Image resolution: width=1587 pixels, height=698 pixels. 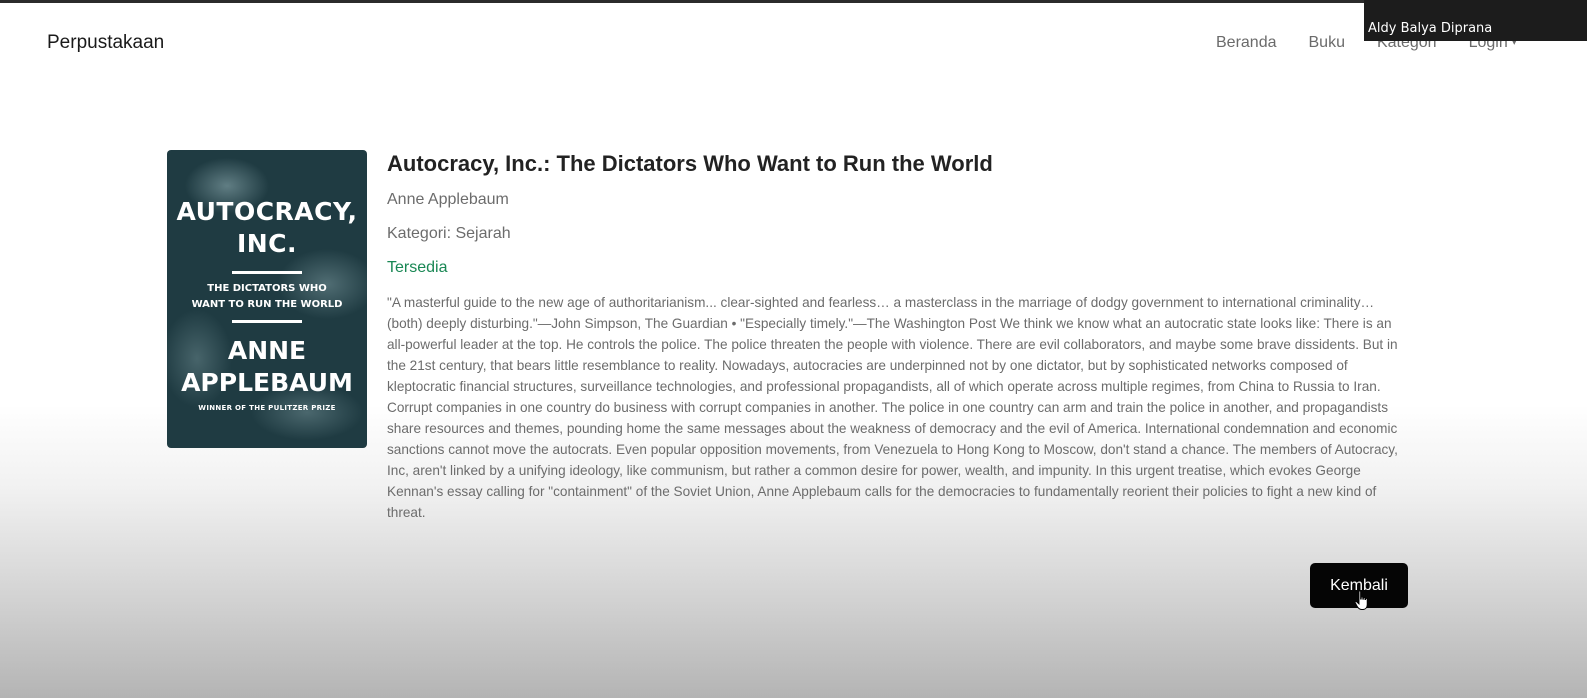 I want to click on cover-subtitle-line-2: WANT TO RUN THE WORLD, so click(x=267, y=304).